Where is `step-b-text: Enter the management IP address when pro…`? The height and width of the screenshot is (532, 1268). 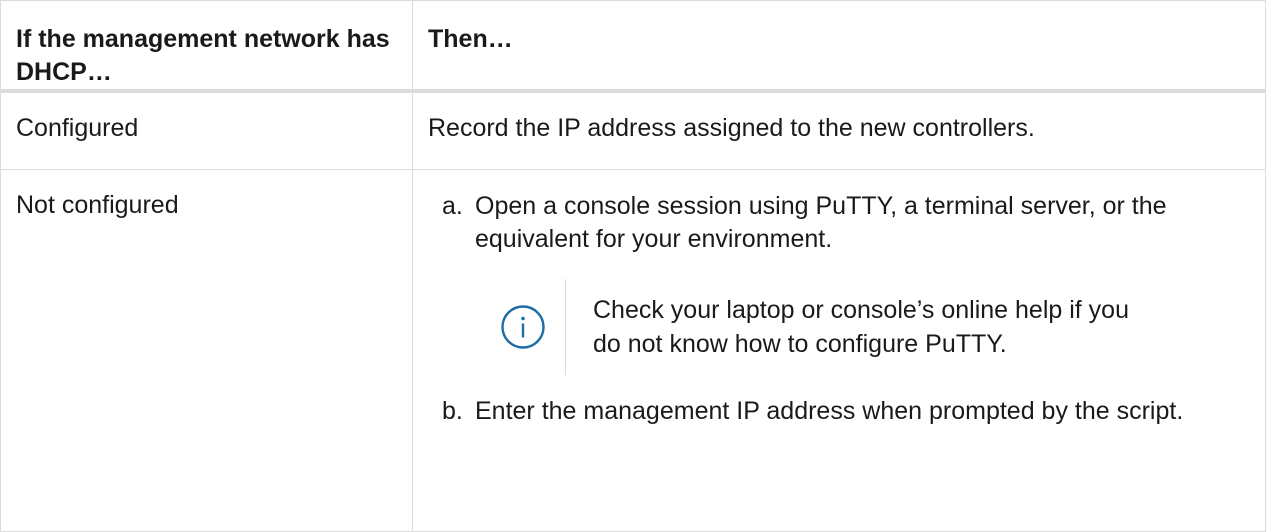
step-b-text: Enter the management IP address when pro… is located at coordinates (829, 410).